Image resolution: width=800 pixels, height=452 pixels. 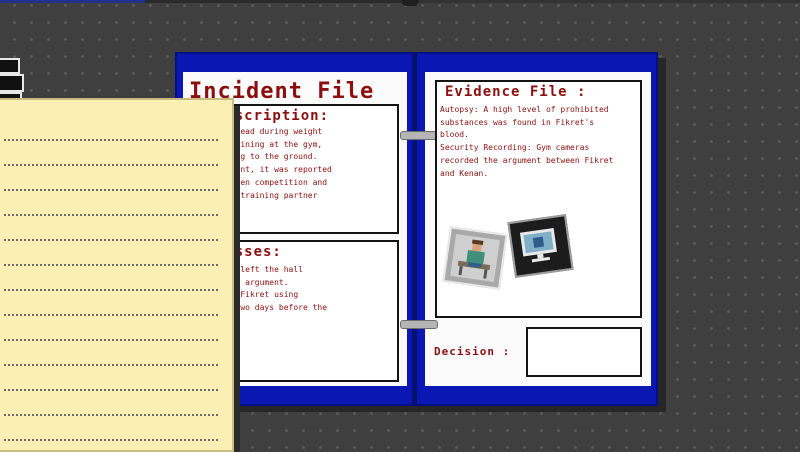 I want to click on decision-input, so click(x=584, y=352).